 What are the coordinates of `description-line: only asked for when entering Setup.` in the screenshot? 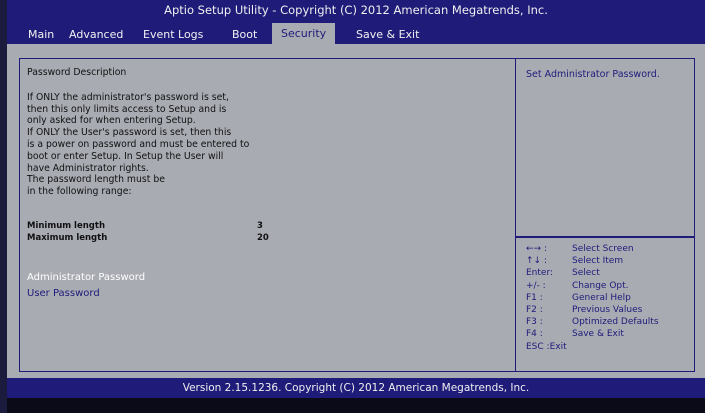 It's located at (111, 121).